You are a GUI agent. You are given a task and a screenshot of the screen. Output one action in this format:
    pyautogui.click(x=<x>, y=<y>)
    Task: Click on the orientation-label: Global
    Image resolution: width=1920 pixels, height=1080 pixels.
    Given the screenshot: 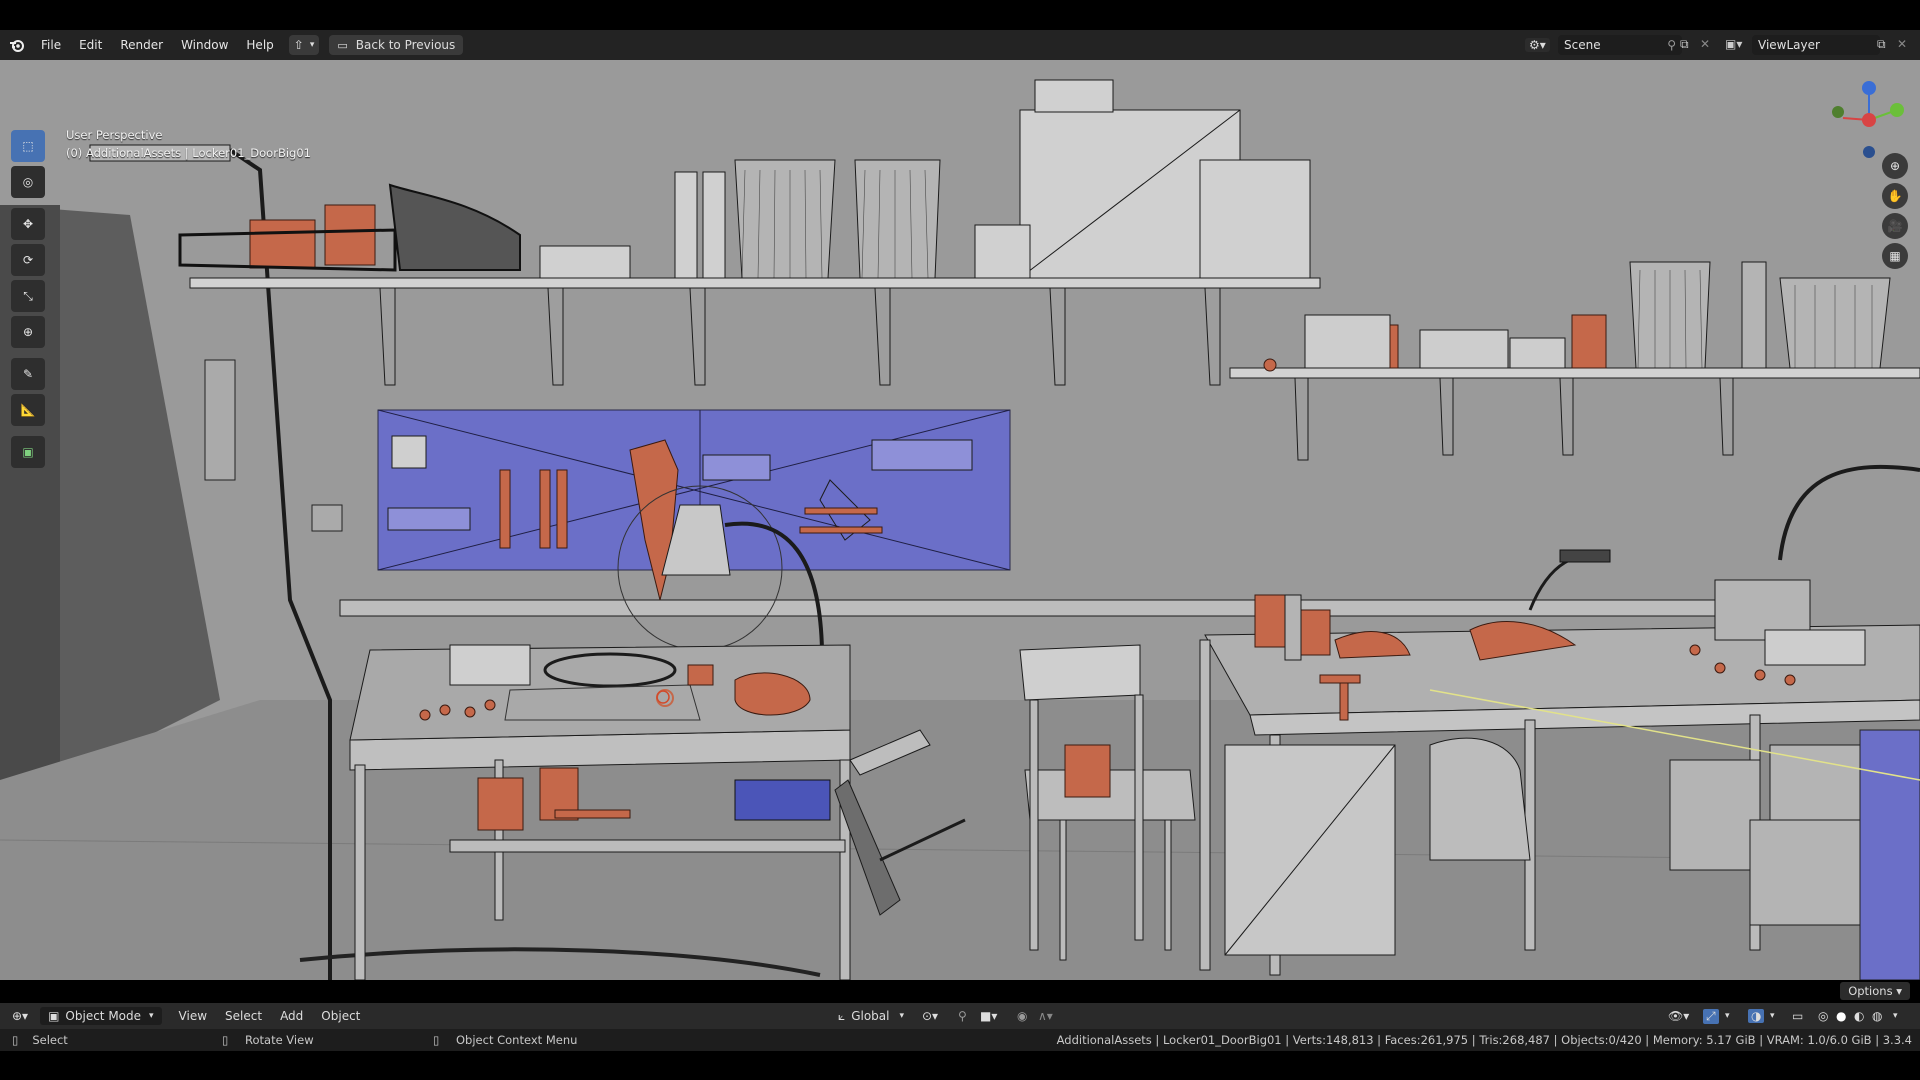 What is the action you would take?
    pyautogui.click(x=870, y=1016)
    